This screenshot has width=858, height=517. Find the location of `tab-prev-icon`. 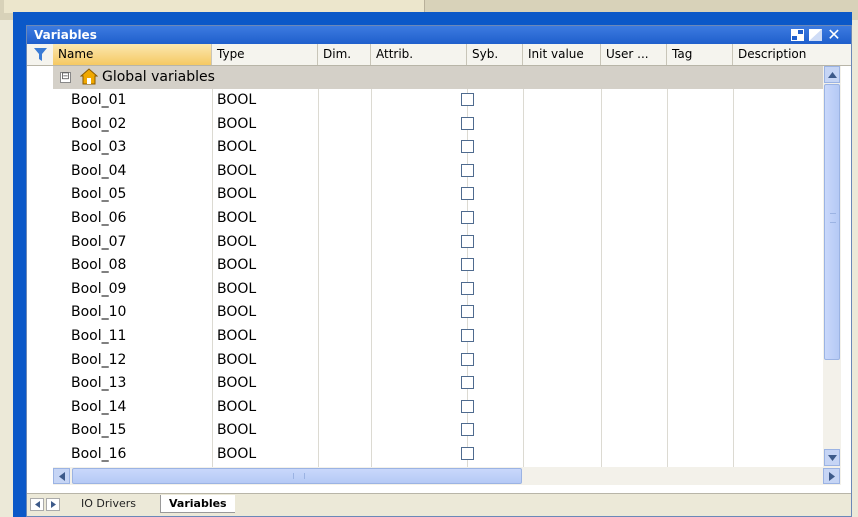

tab-prev-icon is located at coordinates (37, 504).